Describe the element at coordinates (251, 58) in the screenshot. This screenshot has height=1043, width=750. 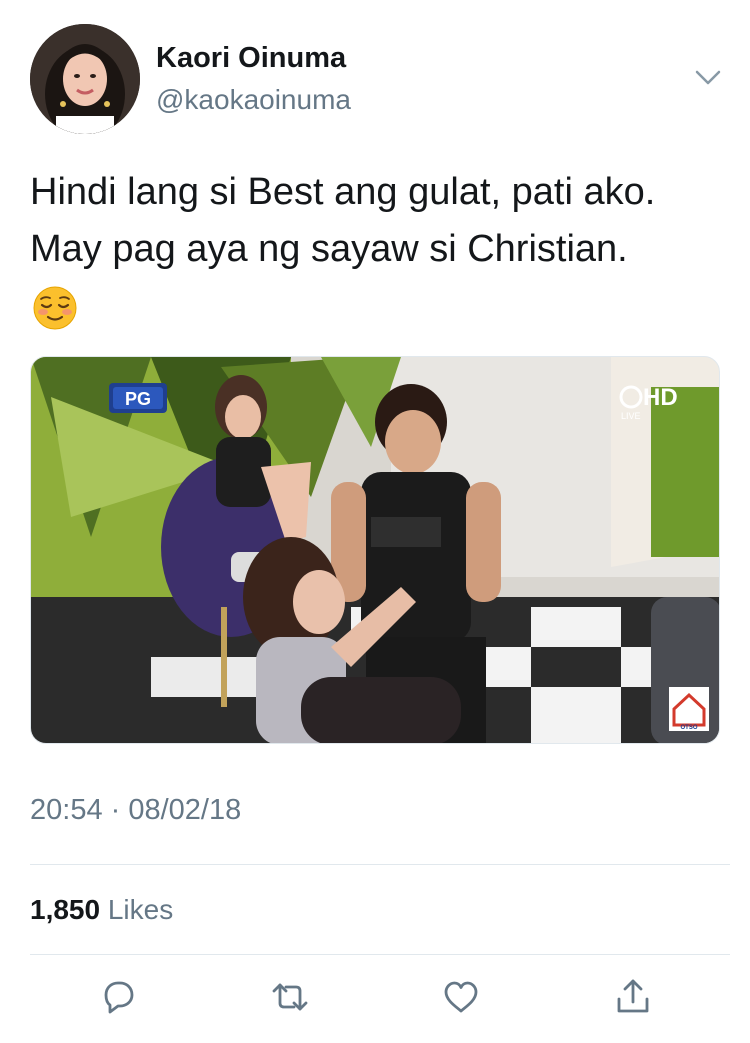
I see `display-name: Kaori Oinuma` at that location.